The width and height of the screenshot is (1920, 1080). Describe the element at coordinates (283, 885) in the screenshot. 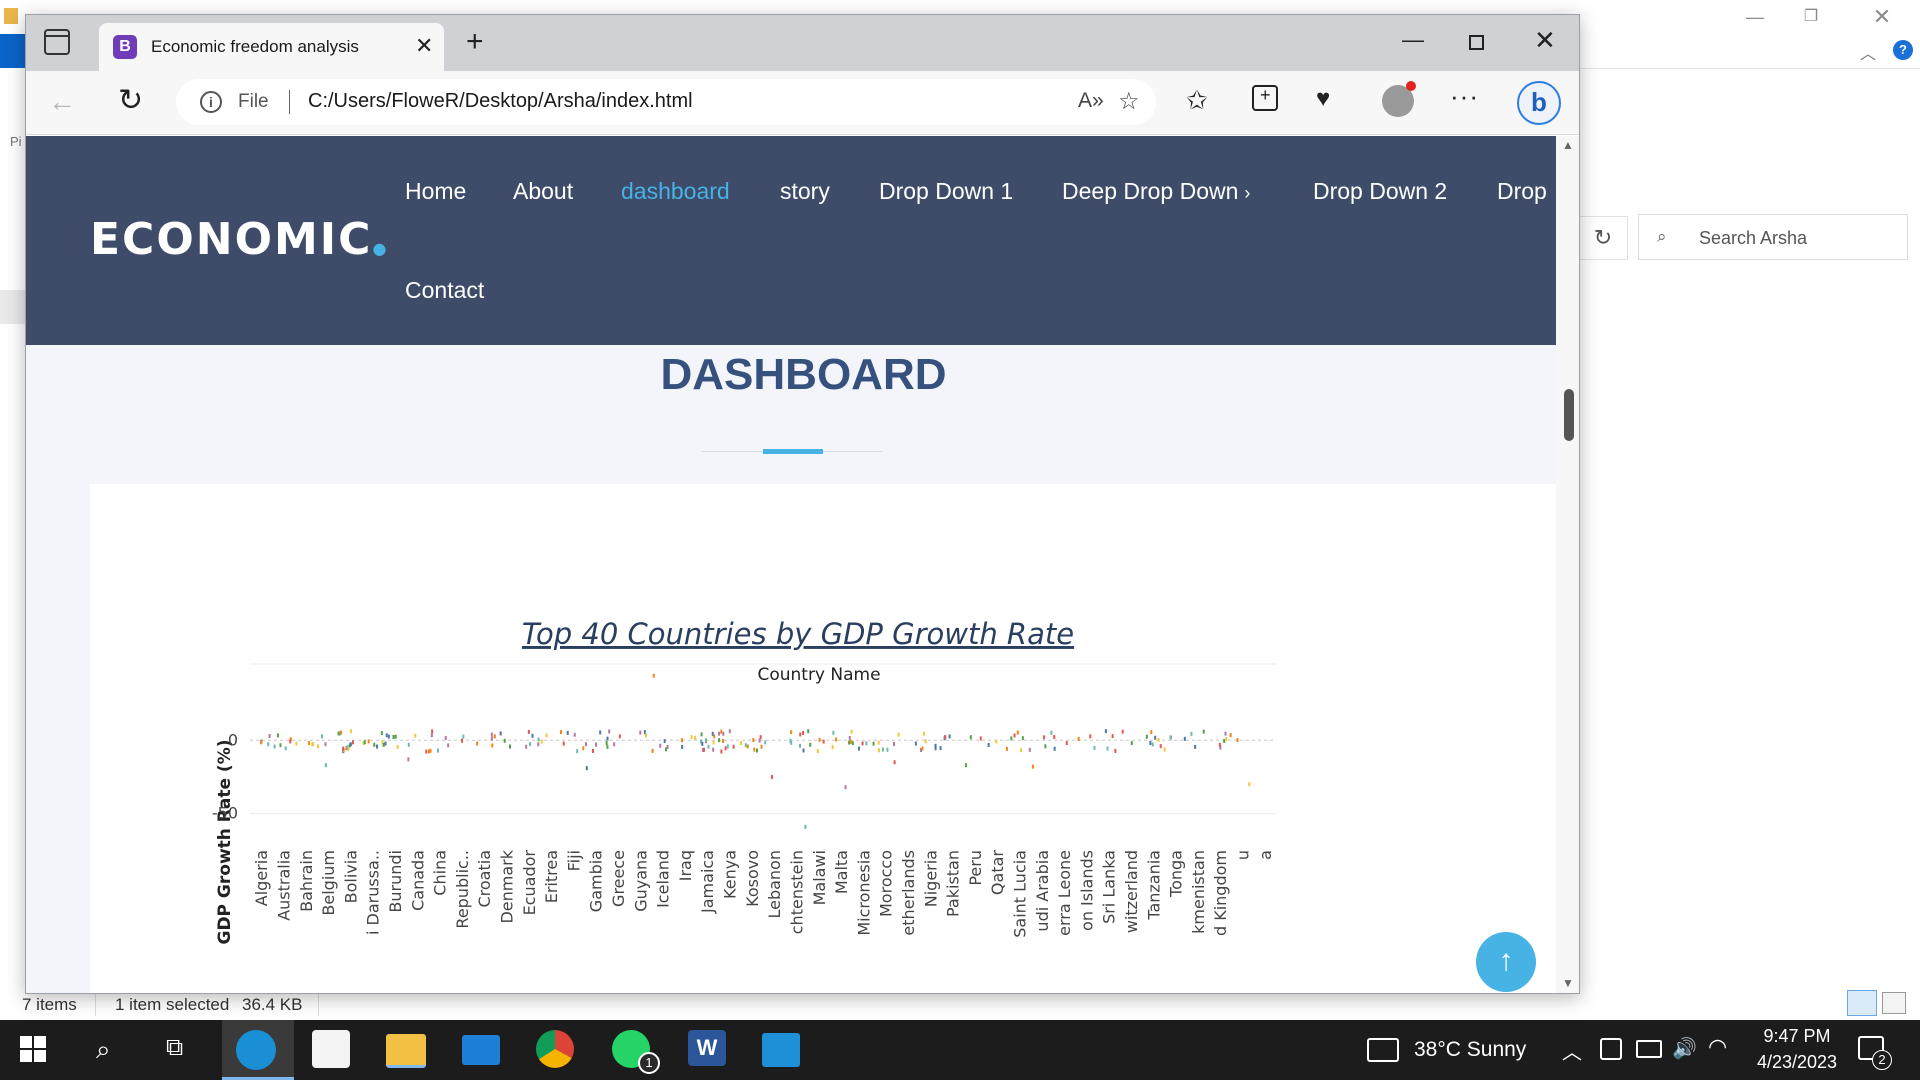

I see `chart-x-tick-label: Australia` at that location.